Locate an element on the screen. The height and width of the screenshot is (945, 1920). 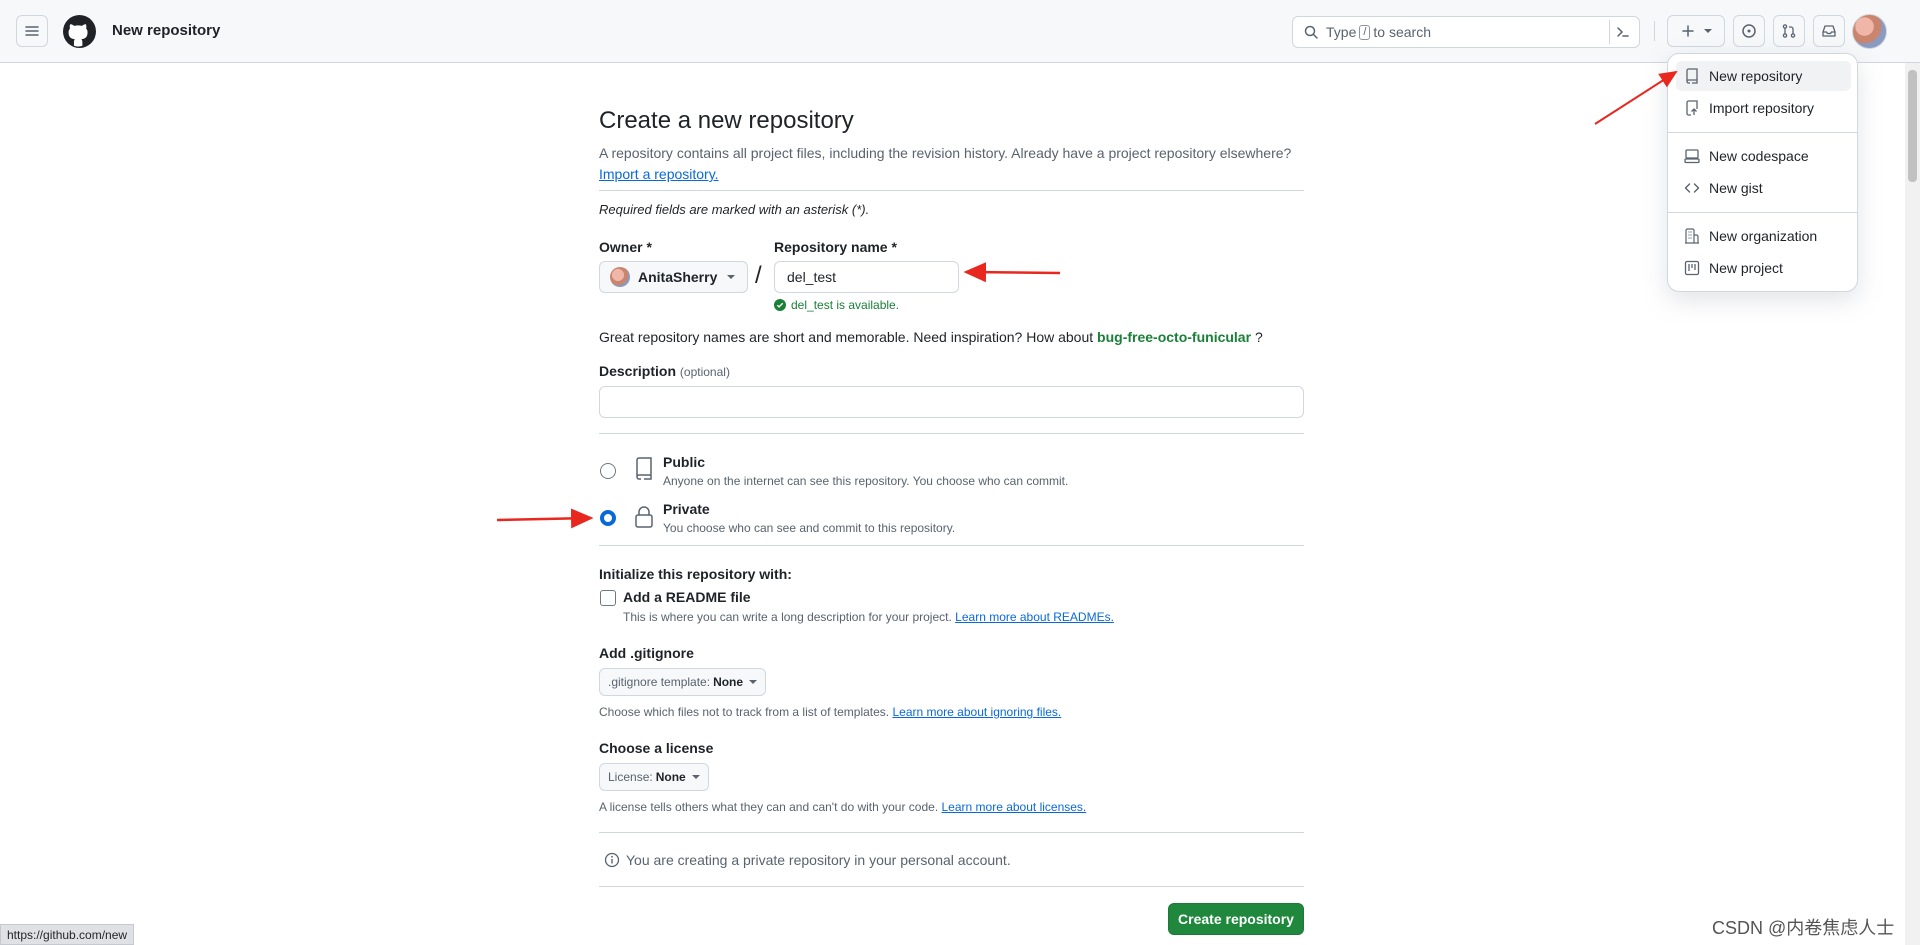
status-bar-url: https://github.com/new is located at coordinates (67, 934).